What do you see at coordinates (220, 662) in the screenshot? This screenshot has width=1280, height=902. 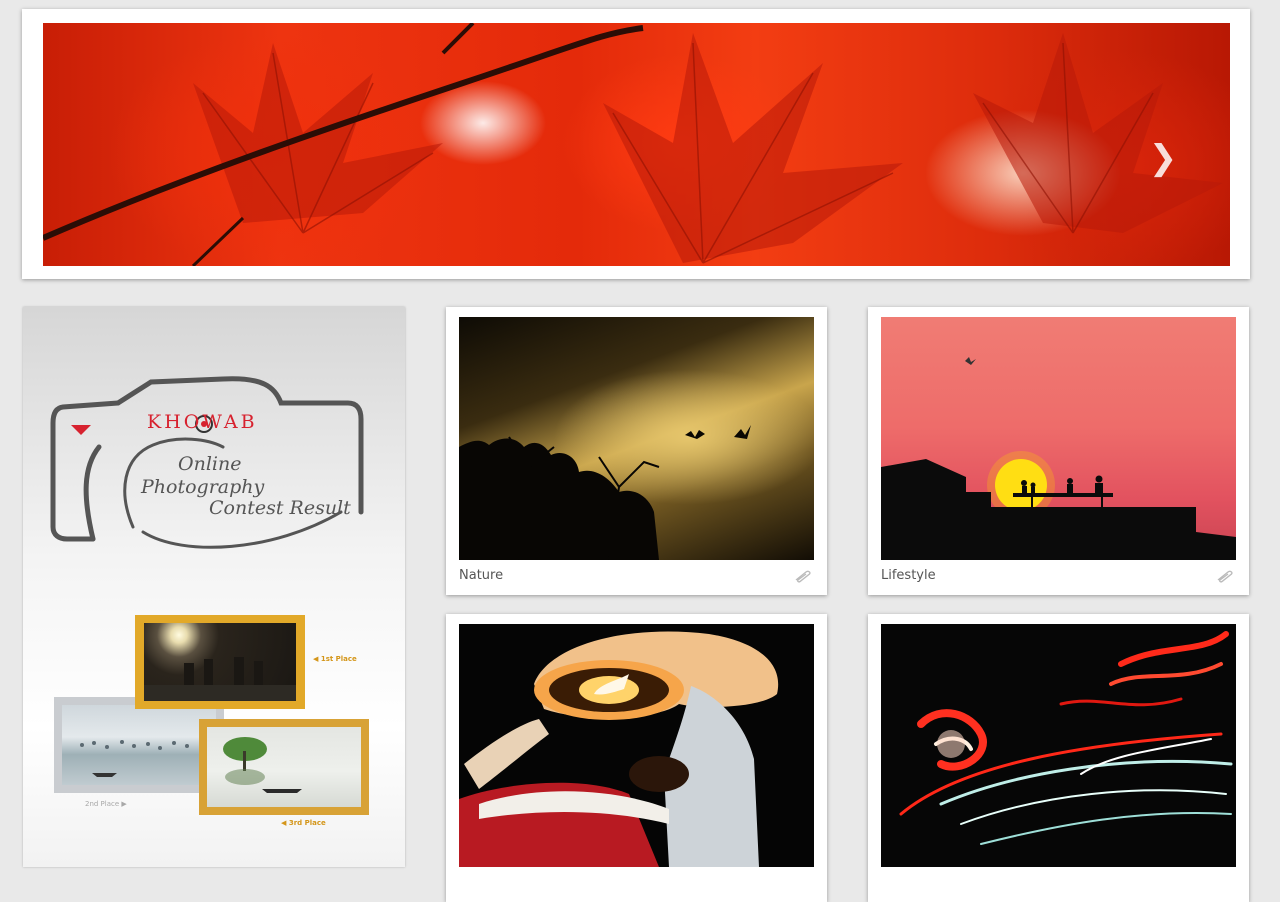 I see `first-place-photo` at bounding box center [220, 662].